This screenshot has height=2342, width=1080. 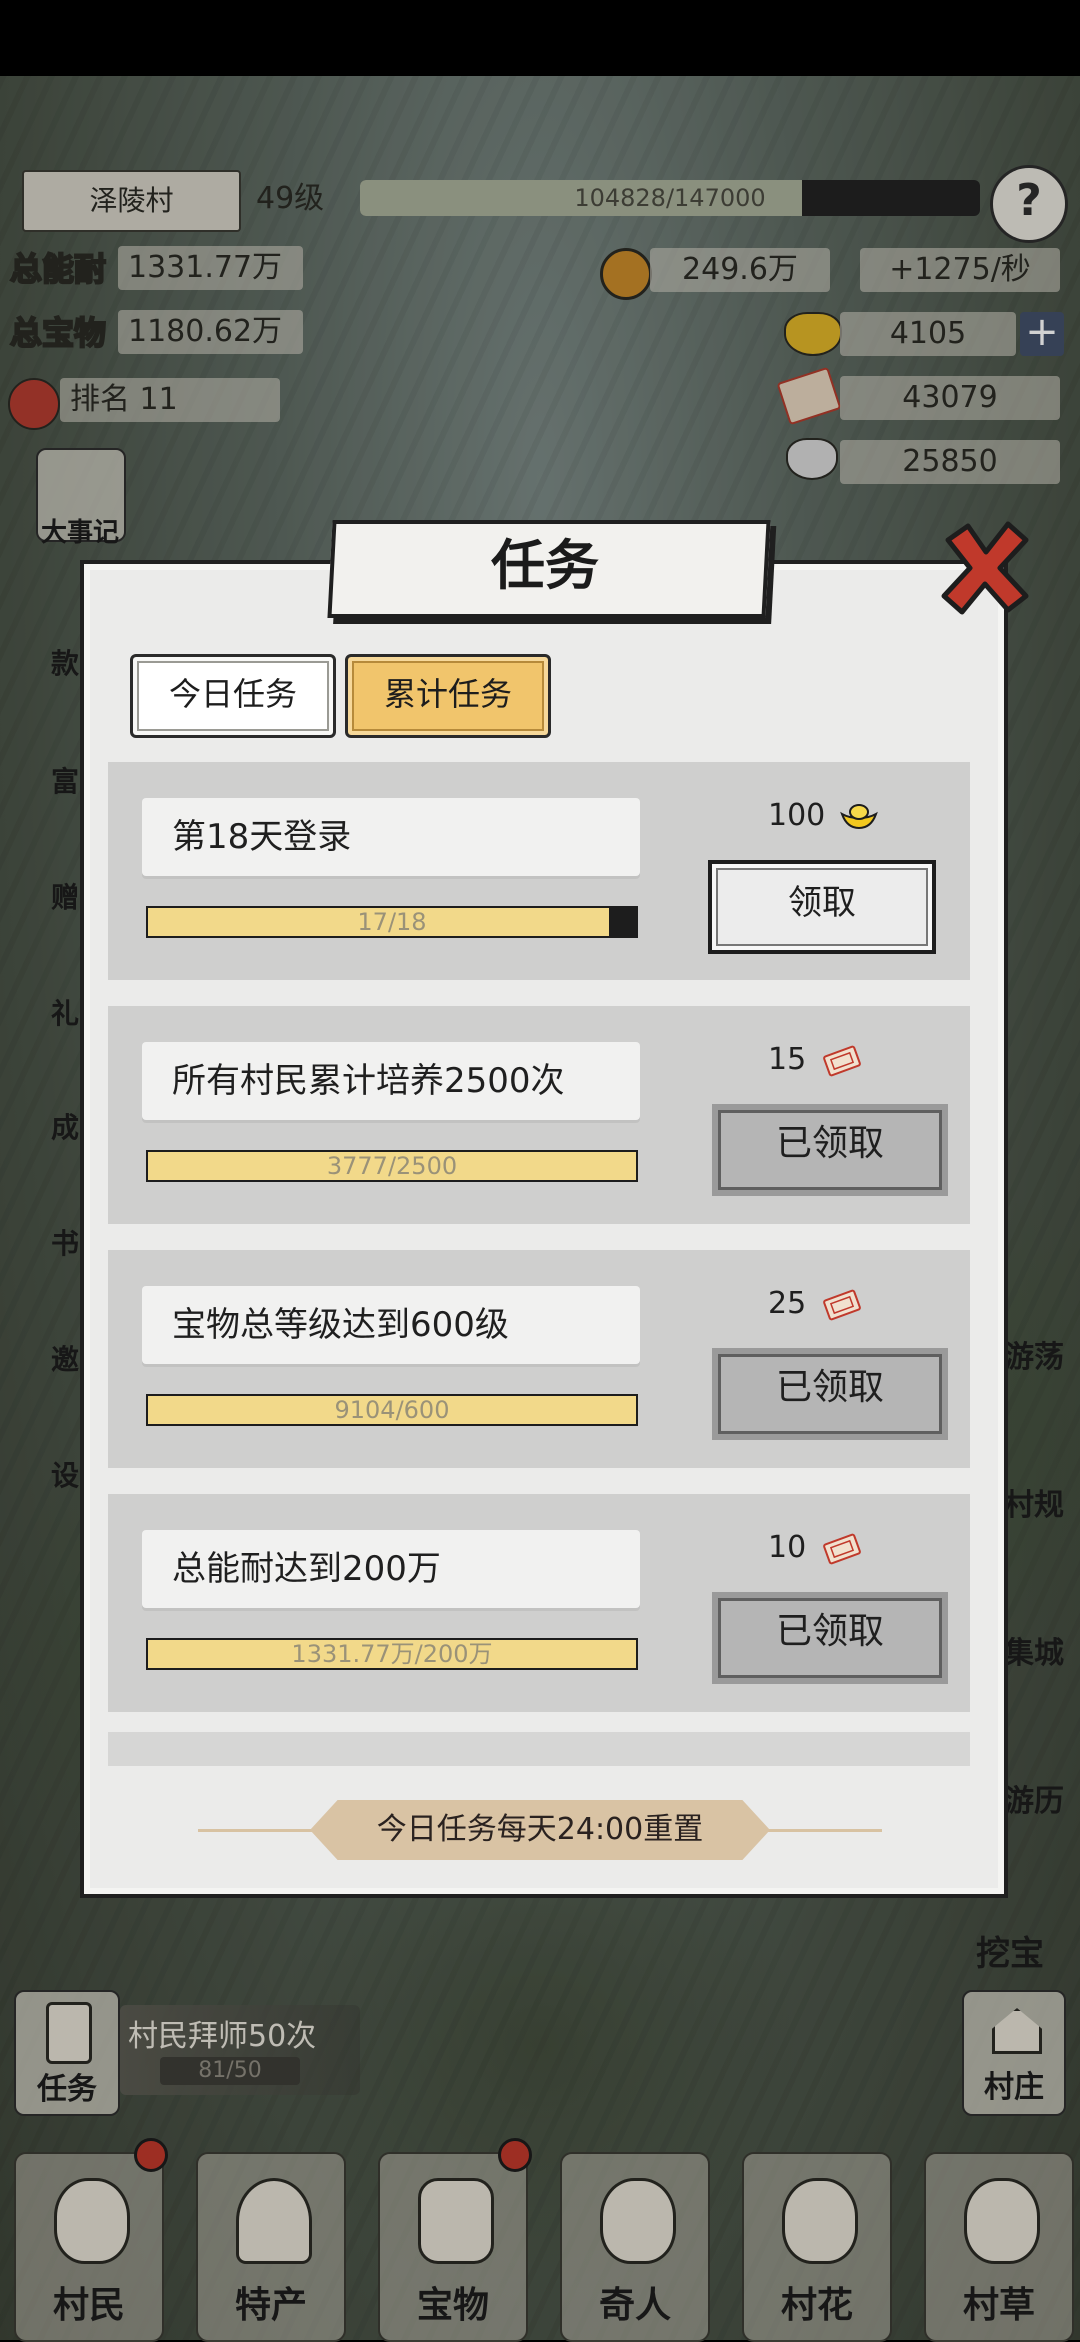 I want to click on gold-ingot-icon, so click(x=858, y=816).